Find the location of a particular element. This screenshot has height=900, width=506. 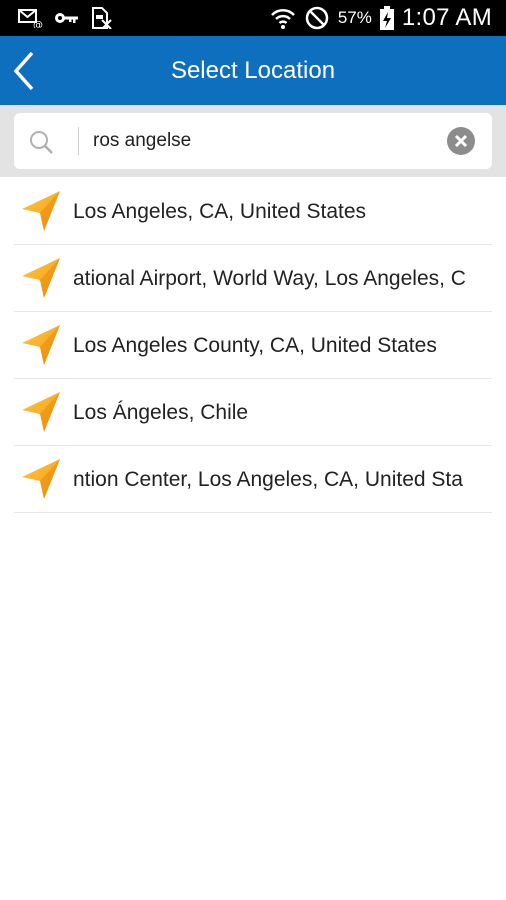

do-not-disturb-icon is located at coordinates (317, 18).